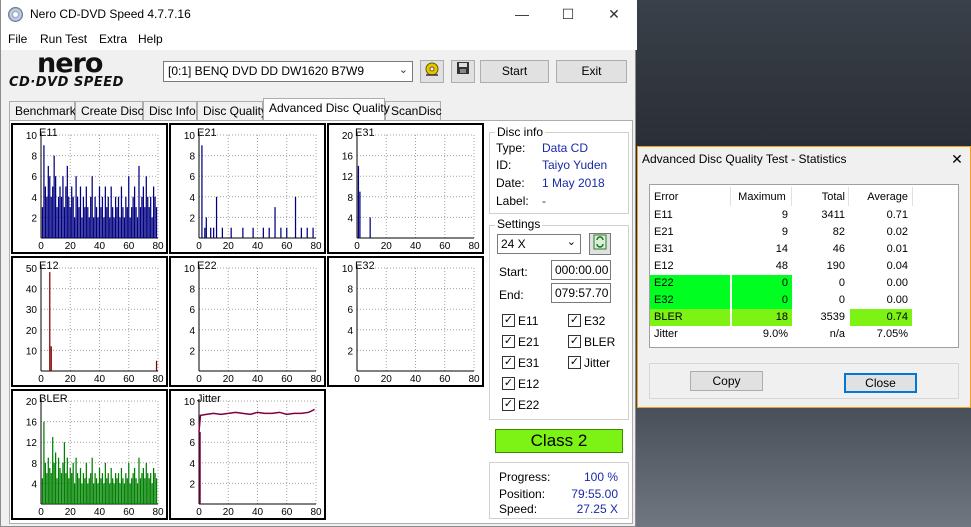 This screenshot has height=527, width=971. What do you see at coordinates (730, 196) in the screenshot?
I see `stats-column-separator` at bounding box center [730, 196].